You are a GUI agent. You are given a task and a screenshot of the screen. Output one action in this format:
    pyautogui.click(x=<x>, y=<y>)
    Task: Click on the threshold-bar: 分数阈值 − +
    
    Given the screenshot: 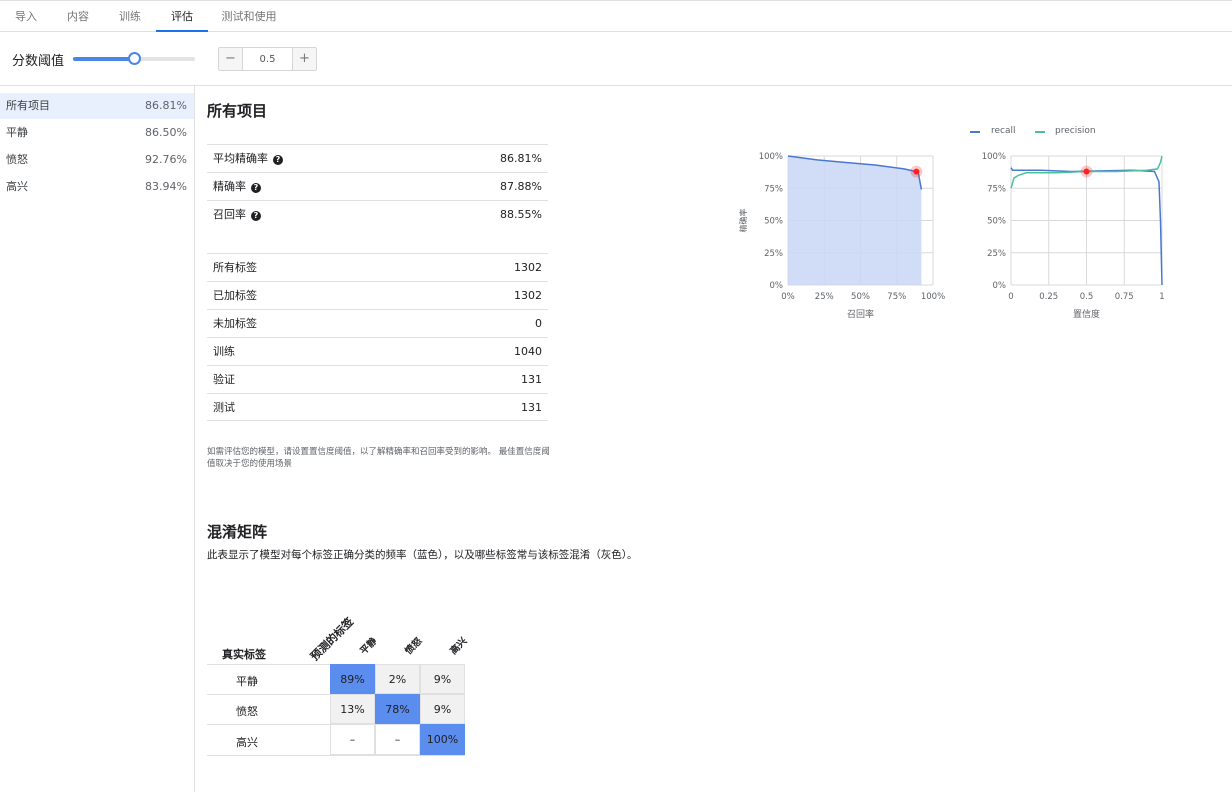 What is the action you would take?
    pyautogui.click(x=616, y=59)
    